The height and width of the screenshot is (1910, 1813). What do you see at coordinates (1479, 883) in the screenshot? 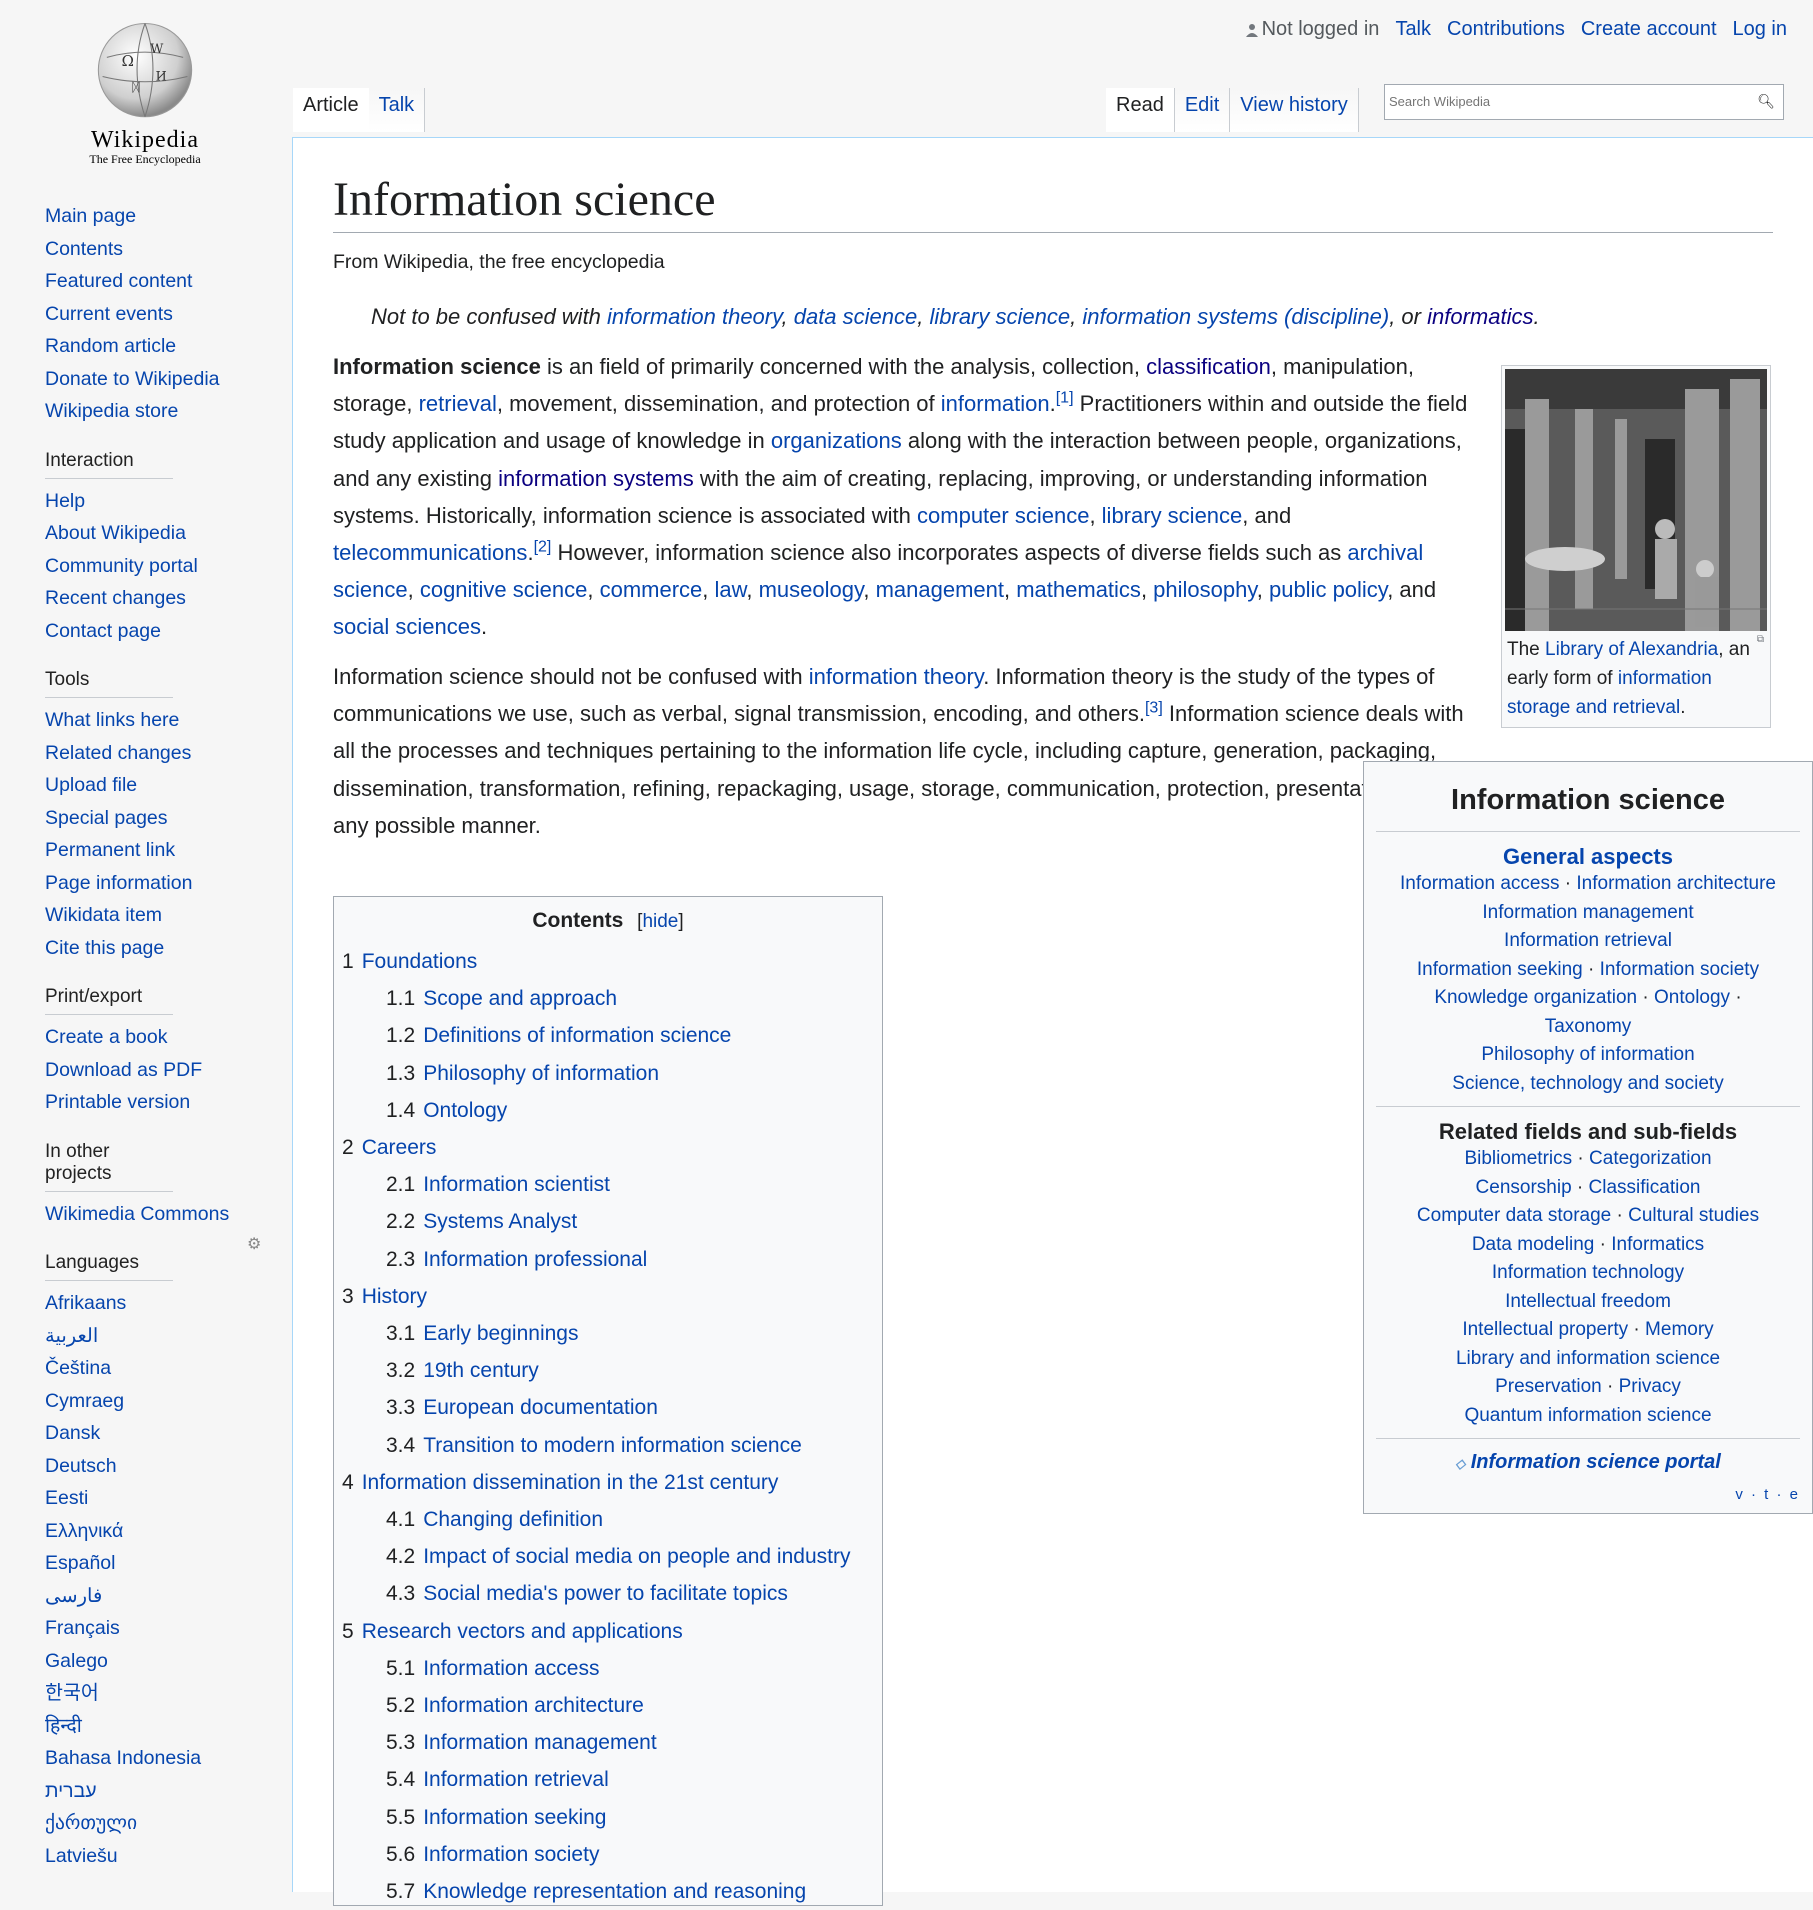
I see `navbox-link-information-access: Information access` at bounding box center [1479, 883].